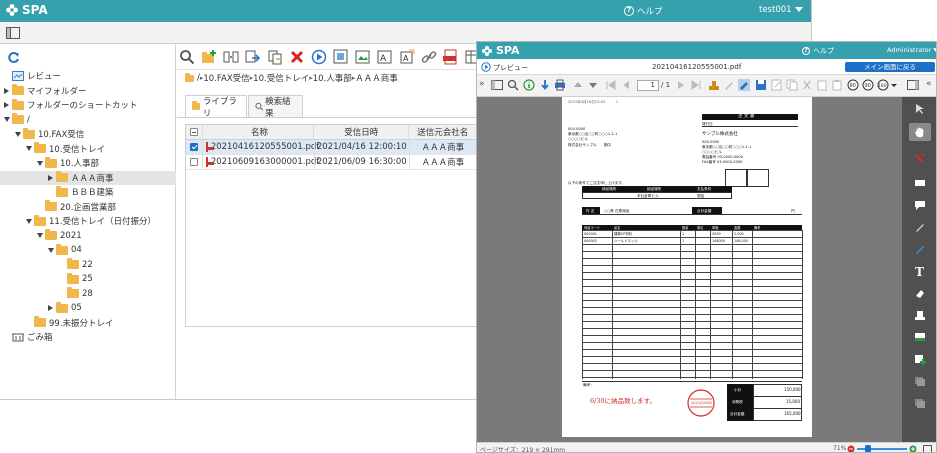 This screenshot has width=937, height=453. Describe the element at coordinates (363, 57) in the screenshot. I see `image-icon` at that location.